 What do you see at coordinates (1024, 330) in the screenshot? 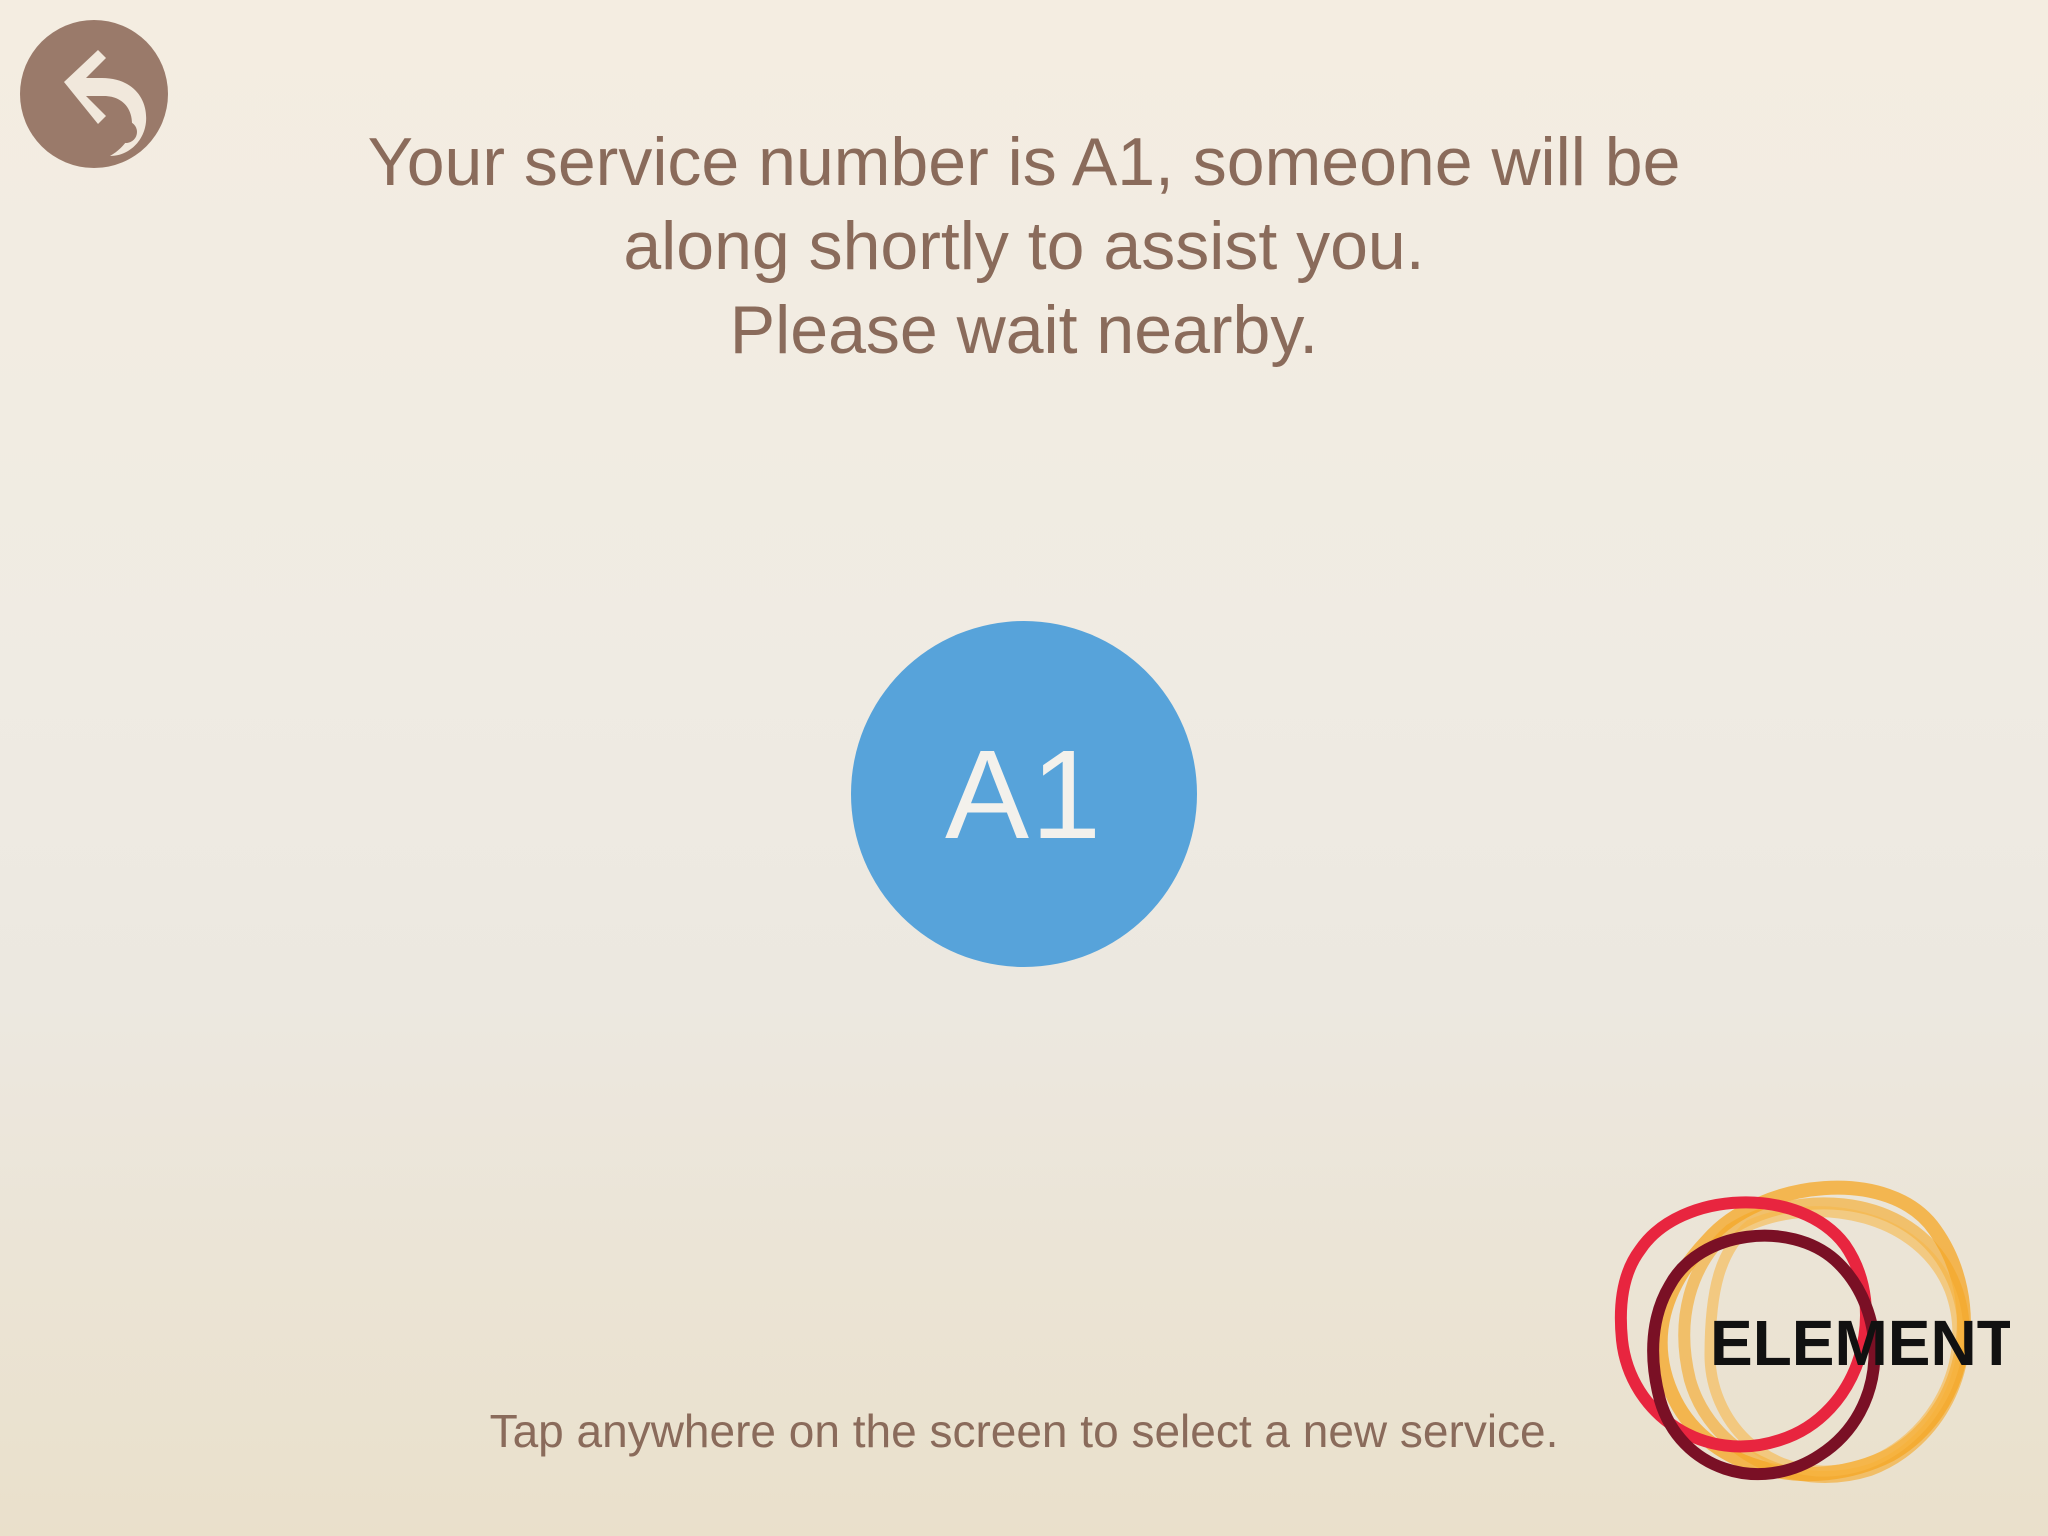
I see `message-line-3: Please wait nearby.` at bounding box center [1024, 330].